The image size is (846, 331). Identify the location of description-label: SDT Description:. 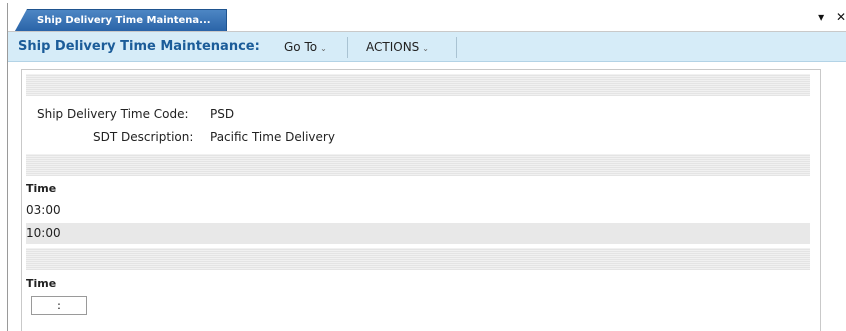
(143, 137).